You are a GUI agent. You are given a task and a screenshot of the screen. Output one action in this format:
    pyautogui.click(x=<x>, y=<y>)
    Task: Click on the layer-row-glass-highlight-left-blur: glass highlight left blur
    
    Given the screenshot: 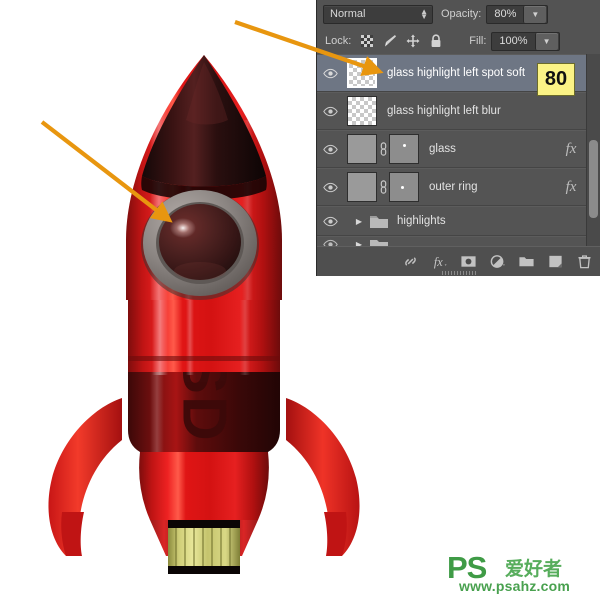 What is the action you would take?
    pyautogui.click(x=458, y=111)
    